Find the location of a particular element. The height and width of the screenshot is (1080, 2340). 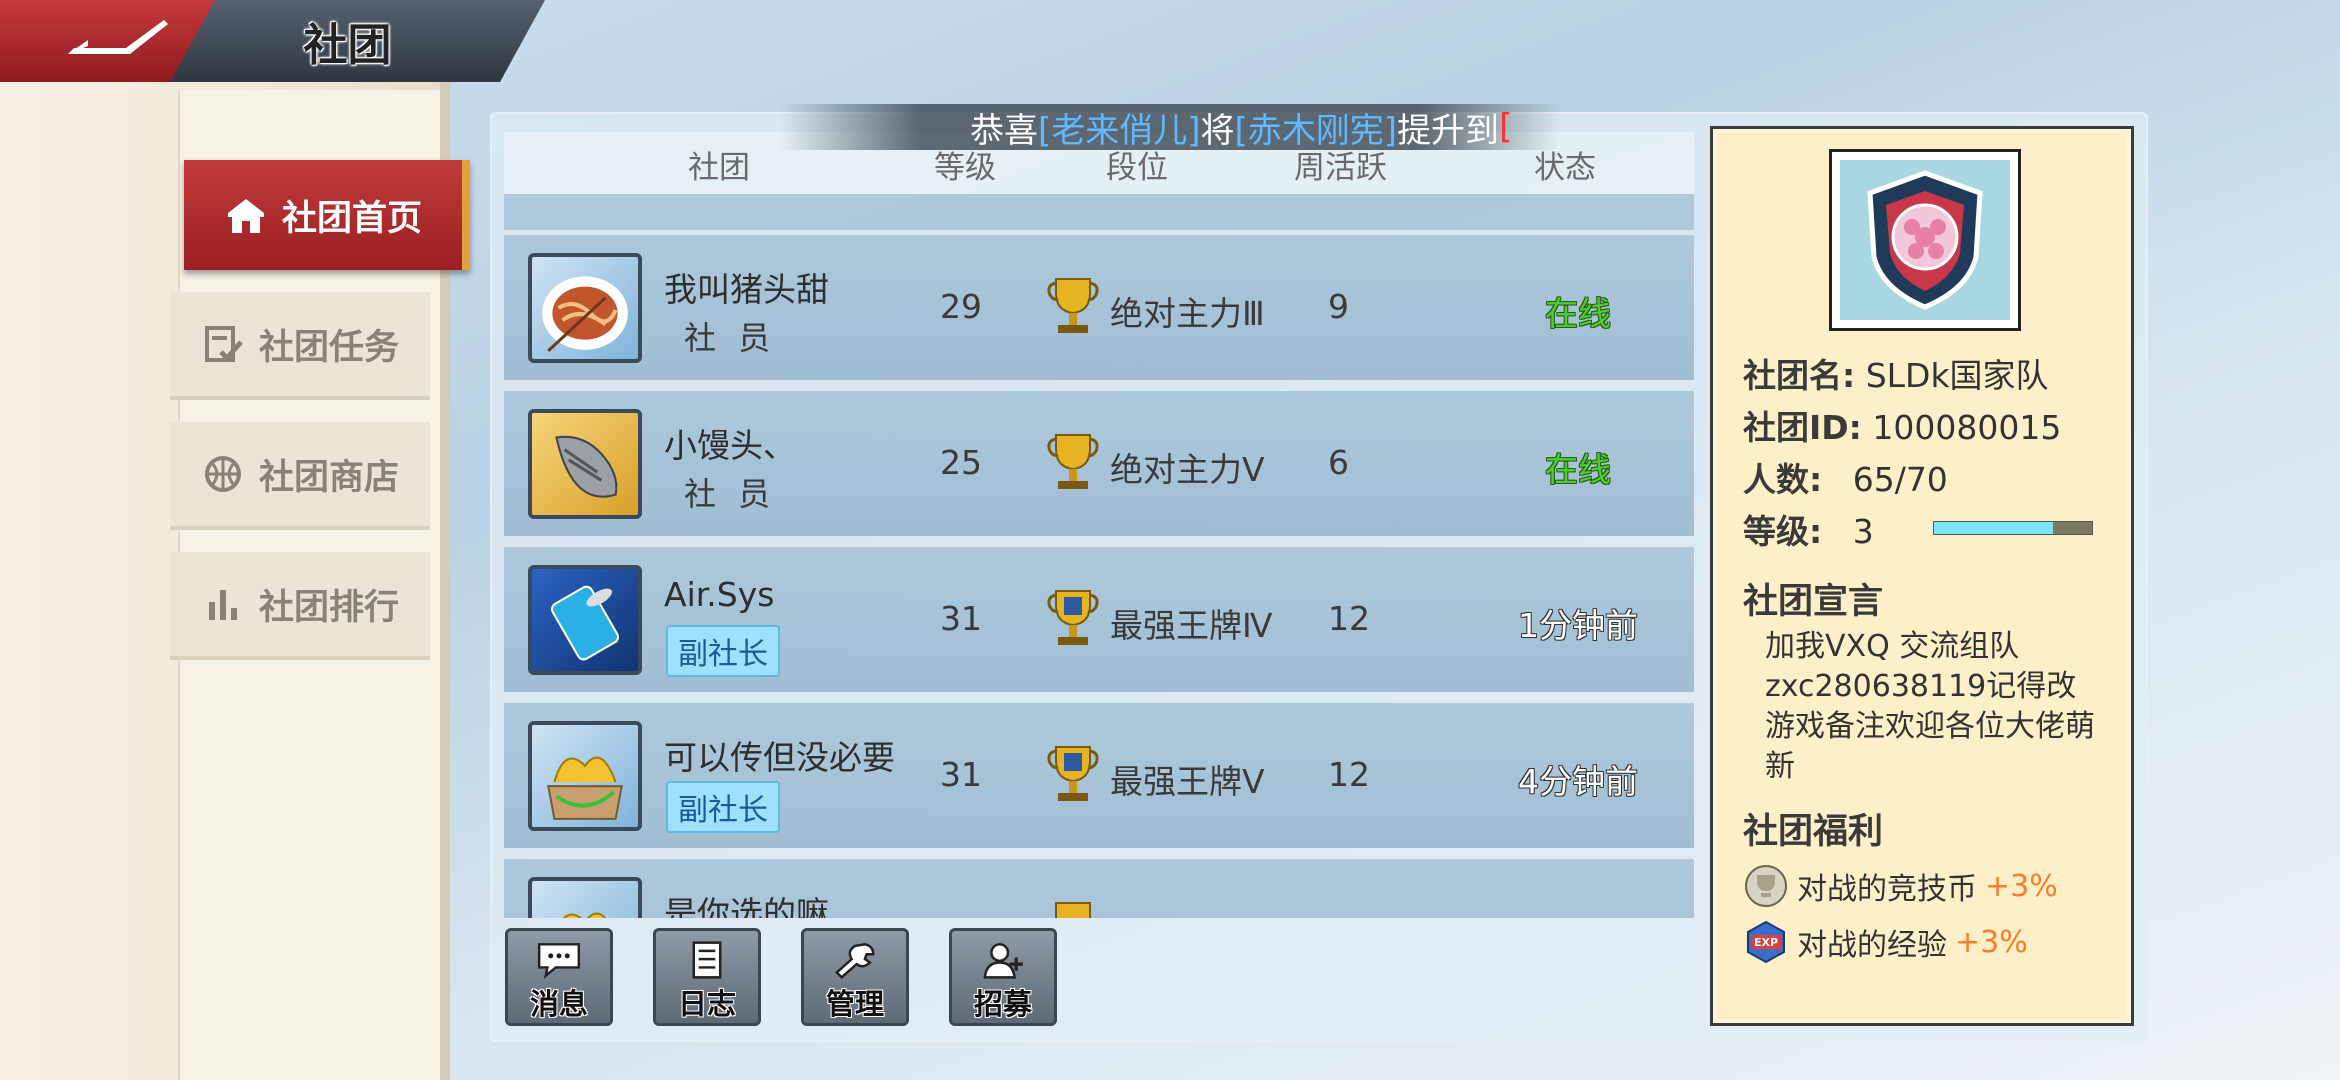

list-item: Air.Sys 副社长 31 最强王牌Ⅳ 12 1分钟前 is located at coordinates (1099, 618).